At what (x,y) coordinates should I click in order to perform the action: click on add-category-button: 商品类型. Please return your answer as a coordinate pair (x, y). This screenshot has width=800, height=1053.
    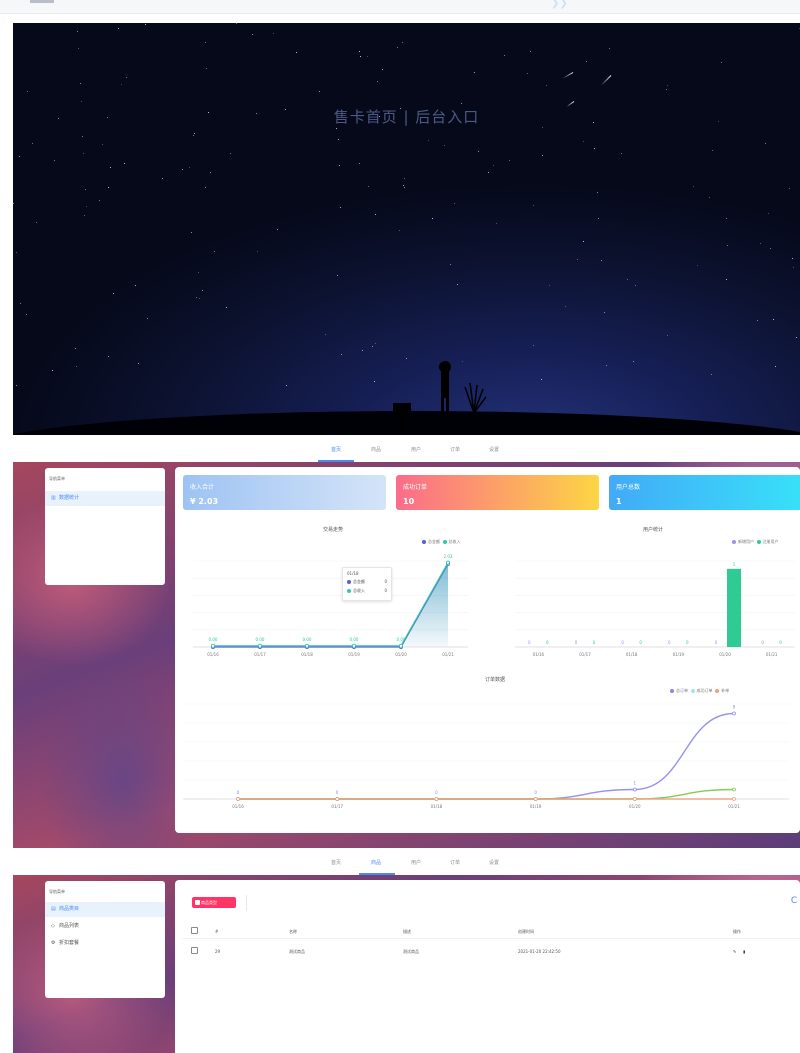
    Looking at the image, I should click on (214, 902).